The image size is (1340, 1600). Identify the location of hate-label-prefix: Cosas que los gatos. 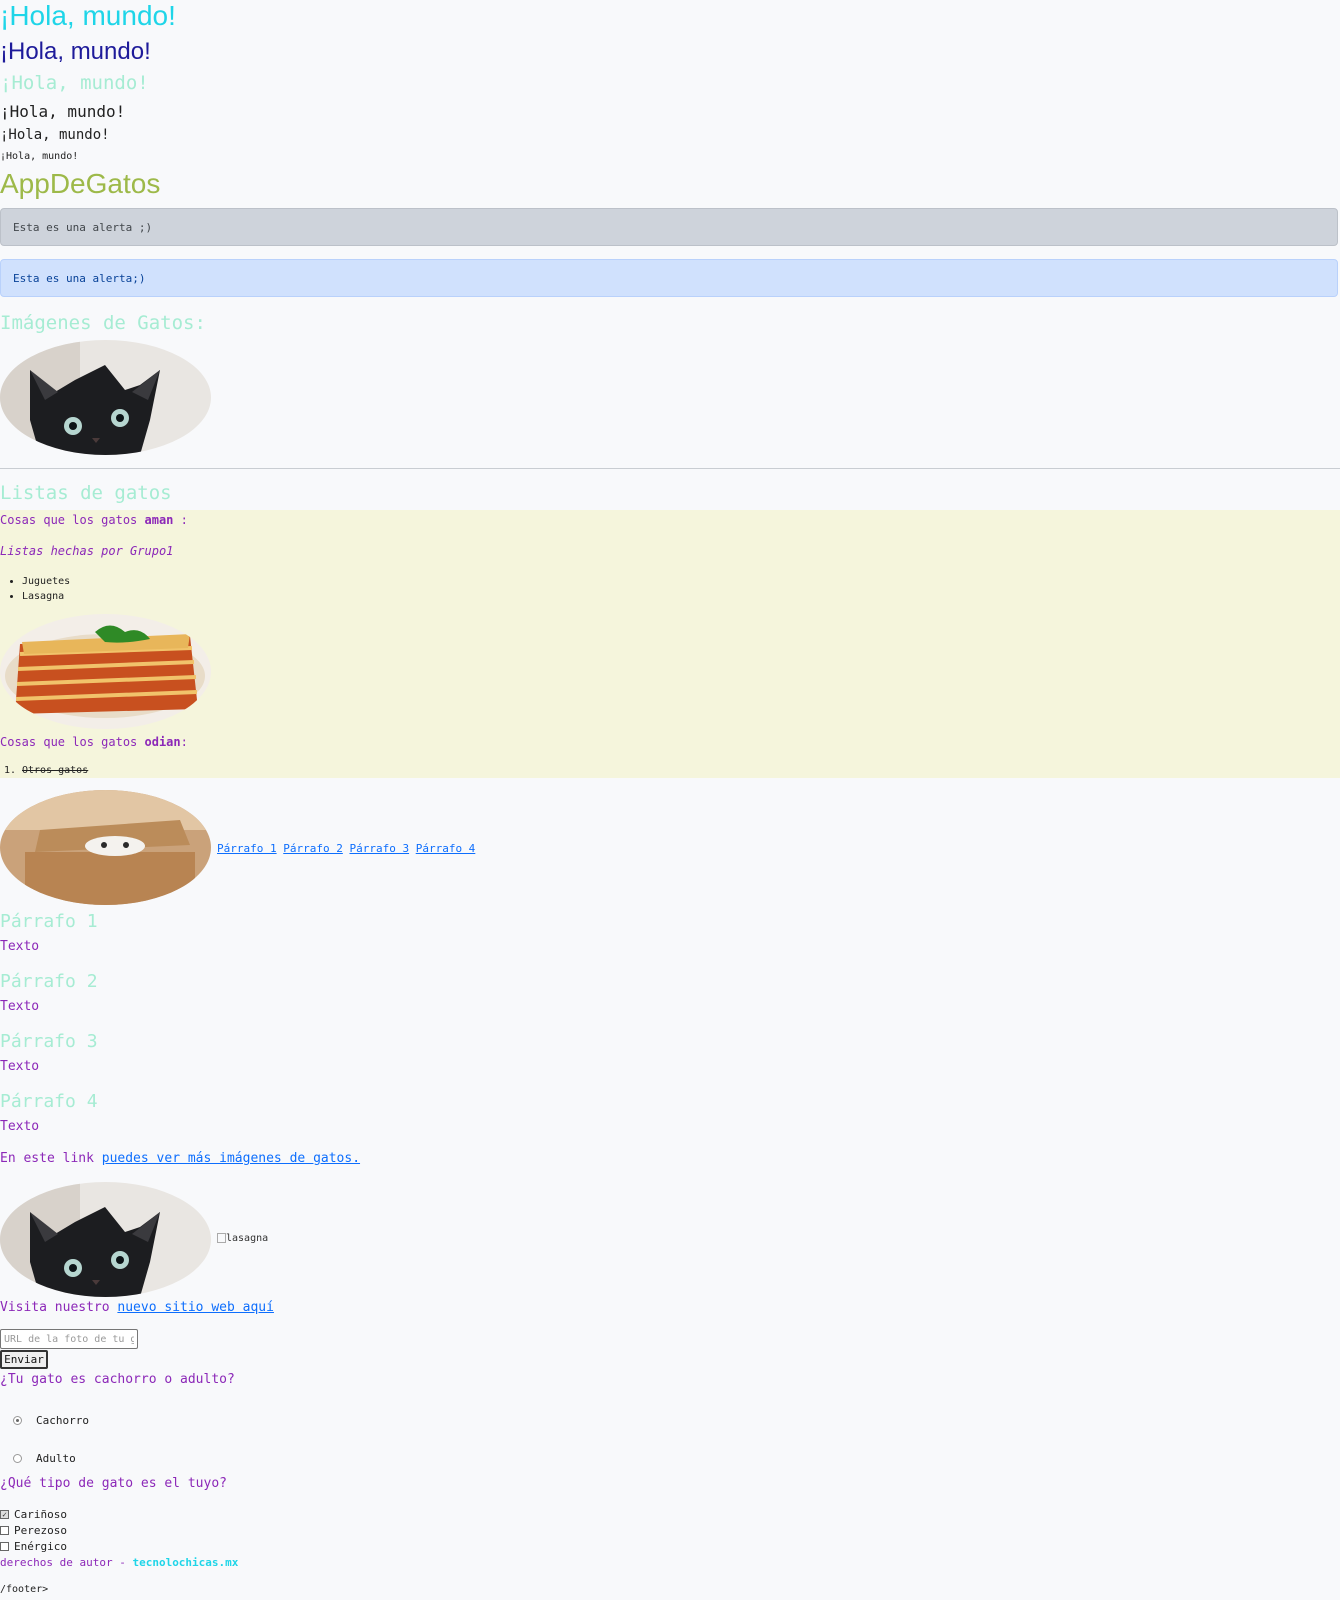
(72, 742).